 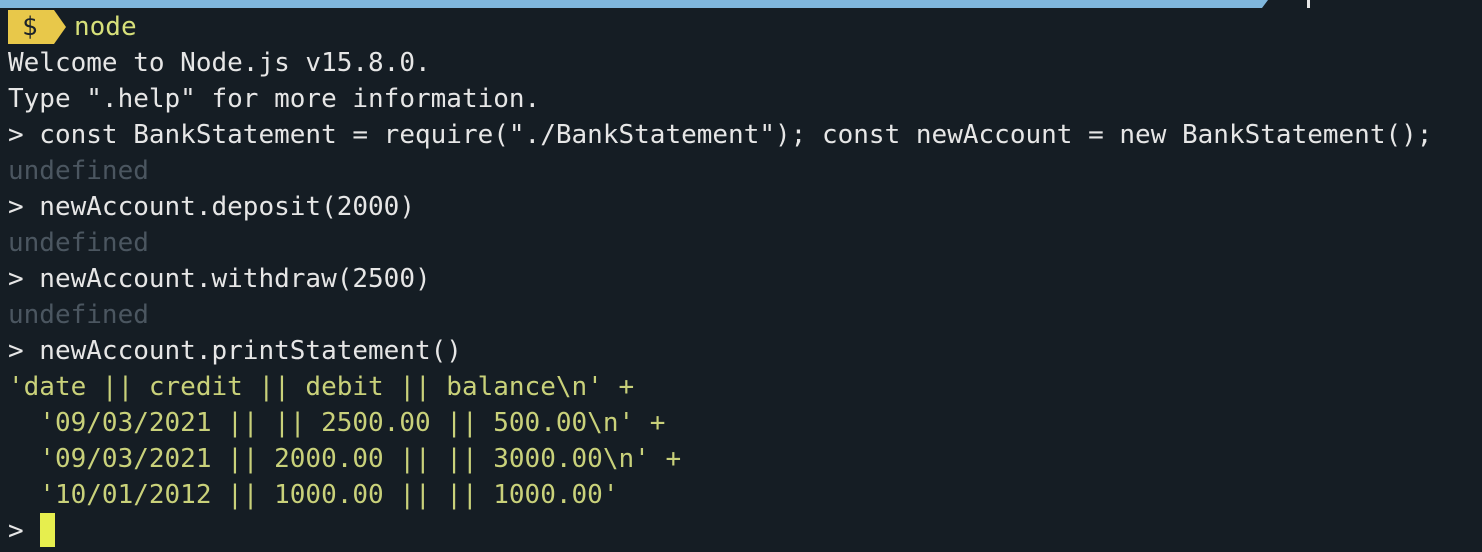 What do you see at coordinates (219, 279) in the screenshot?
I see `repl-input-line: > newAccount.withdraw(2500)` at bounding box center [219, 279].